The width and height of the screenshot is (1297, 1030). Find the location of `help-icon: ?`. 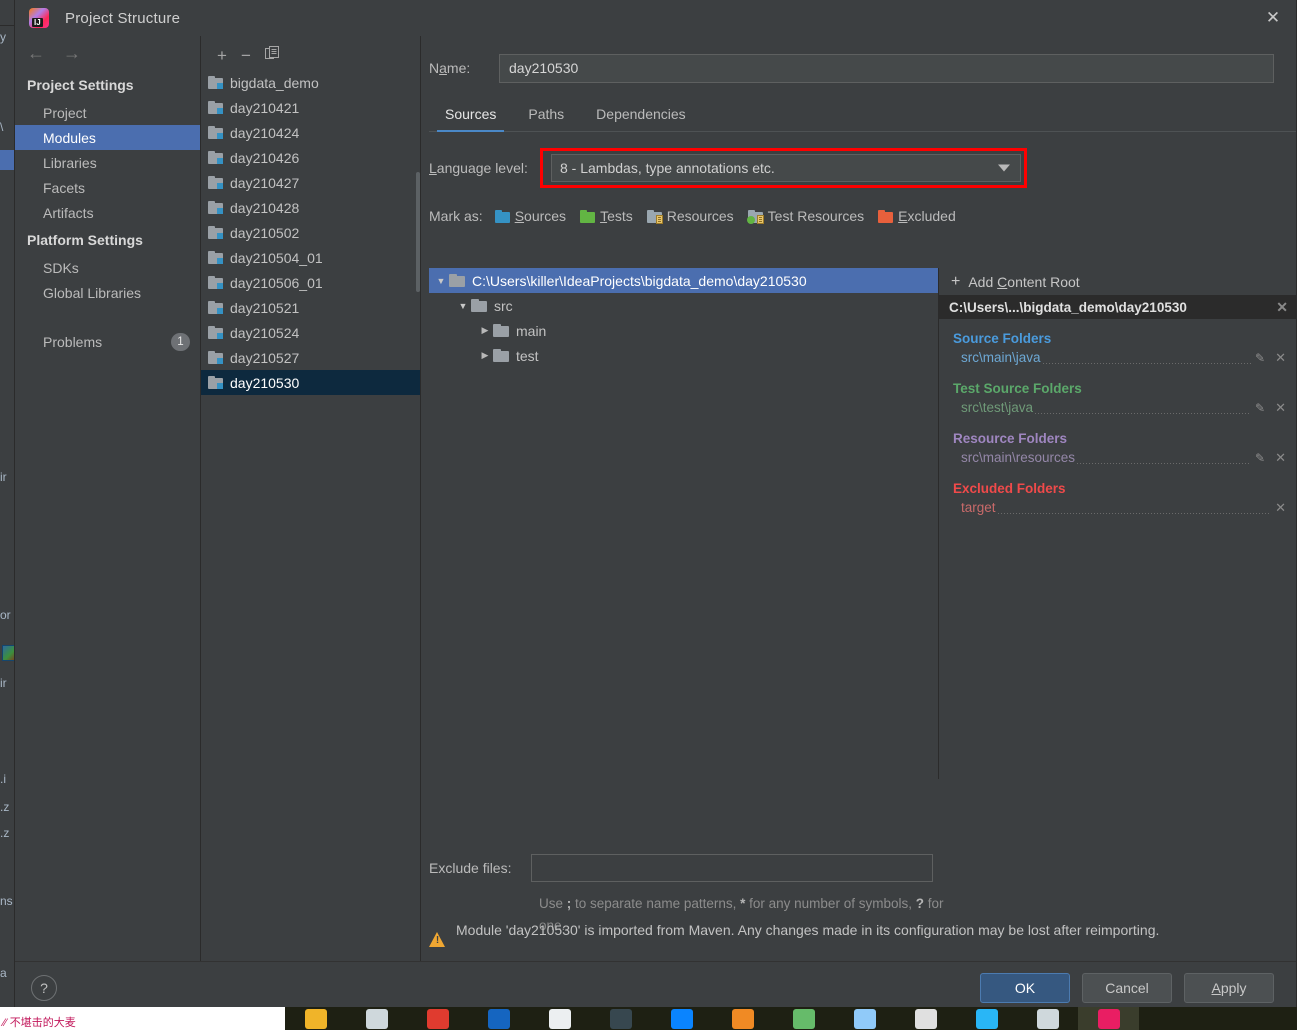

help-icon: ? is located at coordinates (44, 987).